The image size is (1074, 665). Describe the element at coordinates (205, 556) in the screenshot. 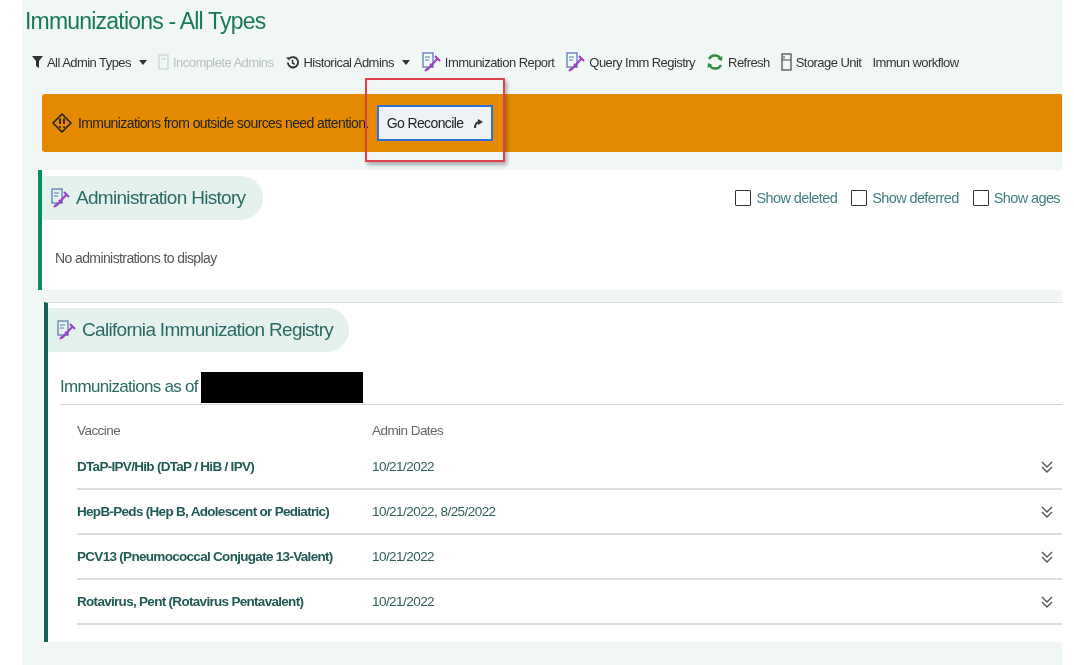

I see `vaccine-name: PCV13 (Pneumococcal Conjugate 13-Valent)` at that location.